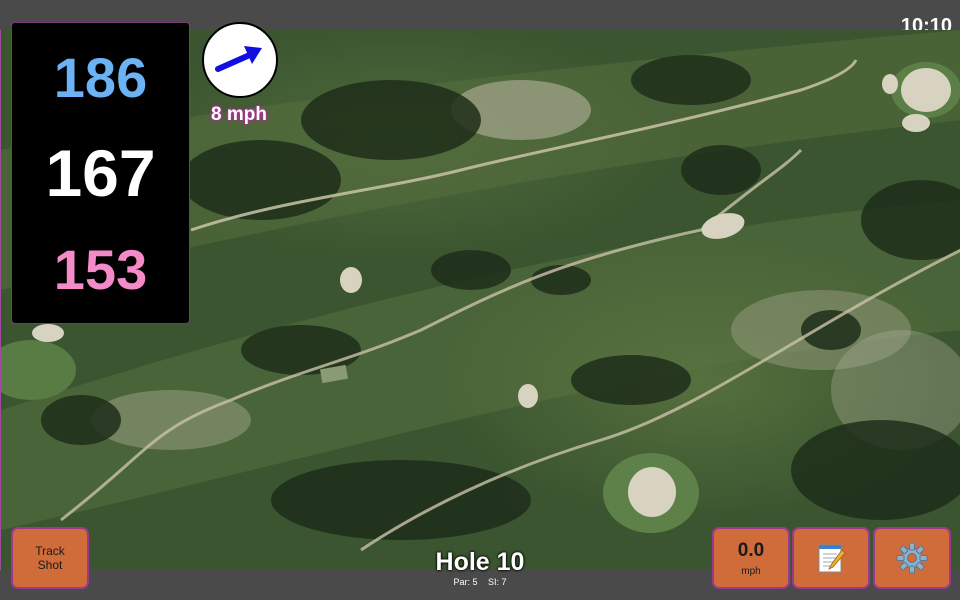 This screenshot has height=600, width=960. Describe the element at coordinates (100, 77) in the screenshot. I see `distance-back: 186` at that location.